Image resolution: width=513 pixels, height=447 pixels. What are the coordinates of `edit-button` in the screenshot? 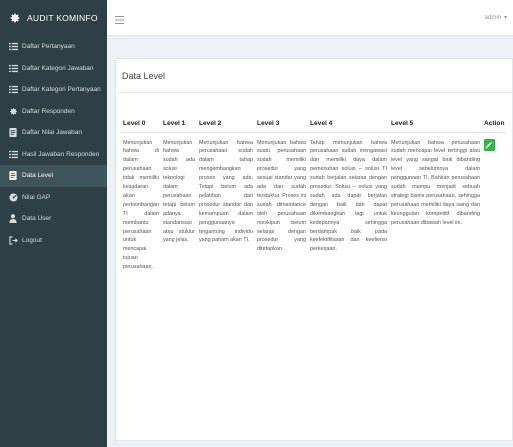 It's located at (489, 144).